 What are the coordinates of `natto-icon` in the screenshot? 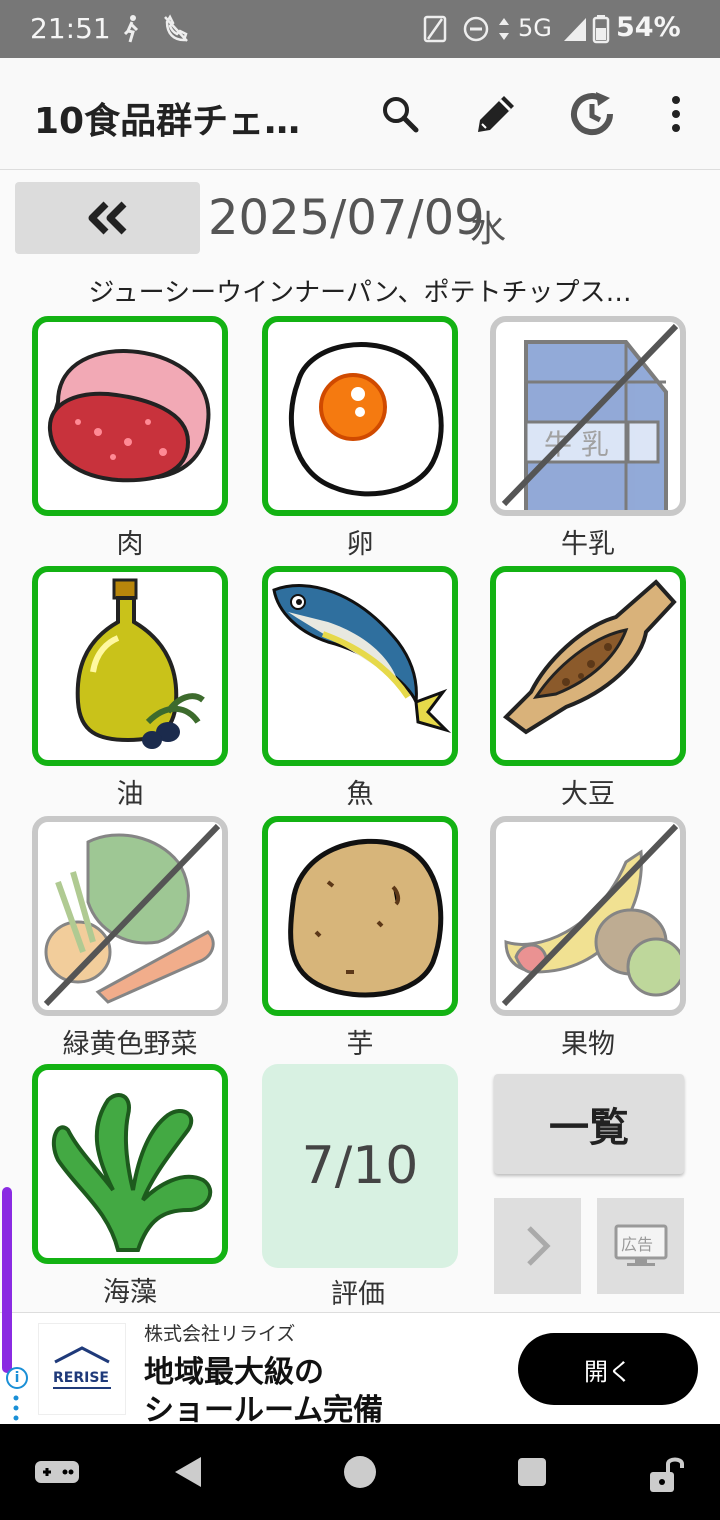 It's located at (589, 657).